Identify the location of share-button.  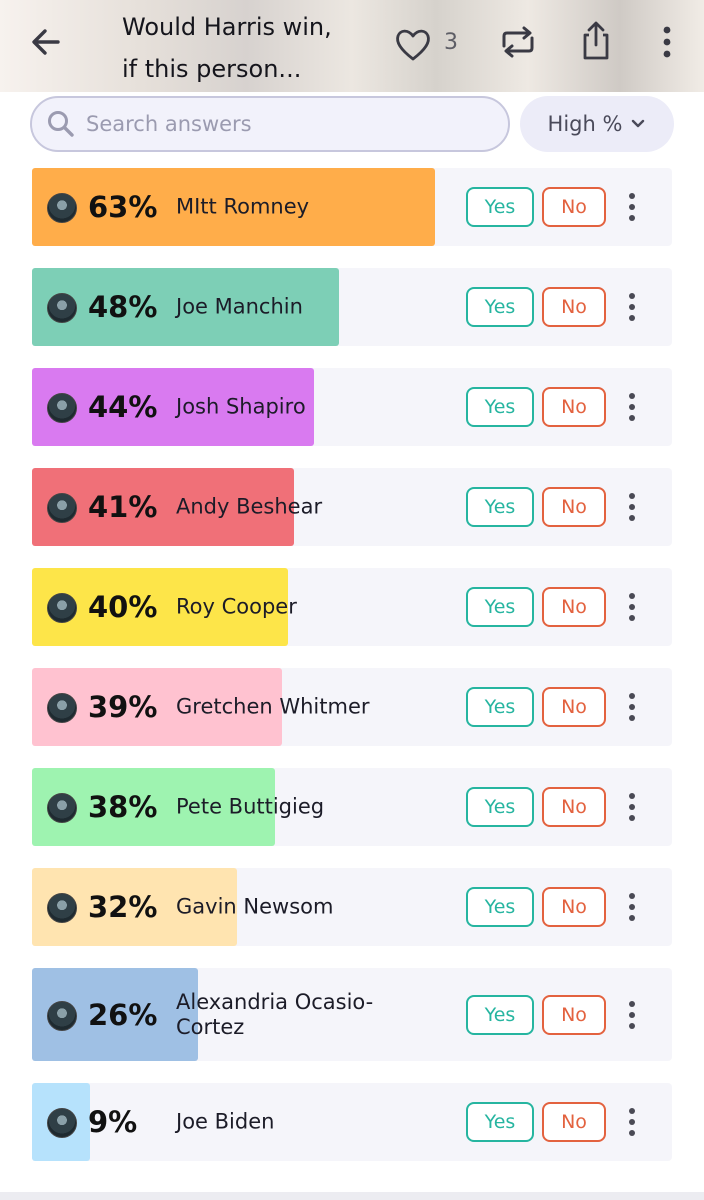
(596, 41).